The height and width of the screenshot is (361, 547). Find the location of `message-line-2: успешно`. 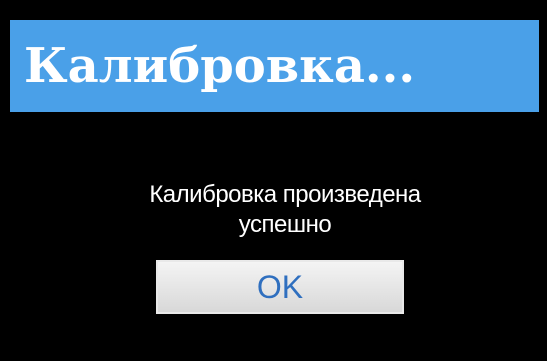

message-line-2: успешно is located at coordinates (285, 224).